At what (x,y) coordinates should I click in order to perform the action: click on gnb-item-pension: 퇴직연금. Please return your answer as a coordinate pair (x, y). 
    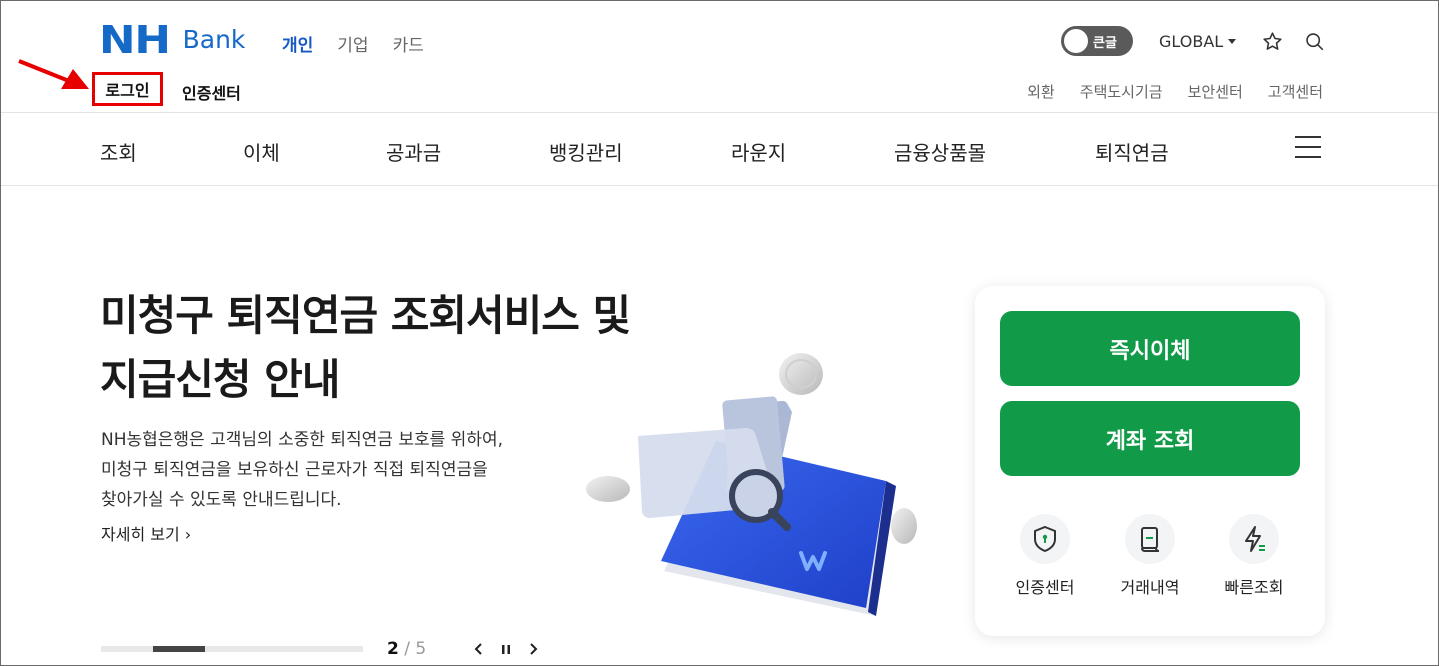
    Looking at the image, I should click on (1132, 151).